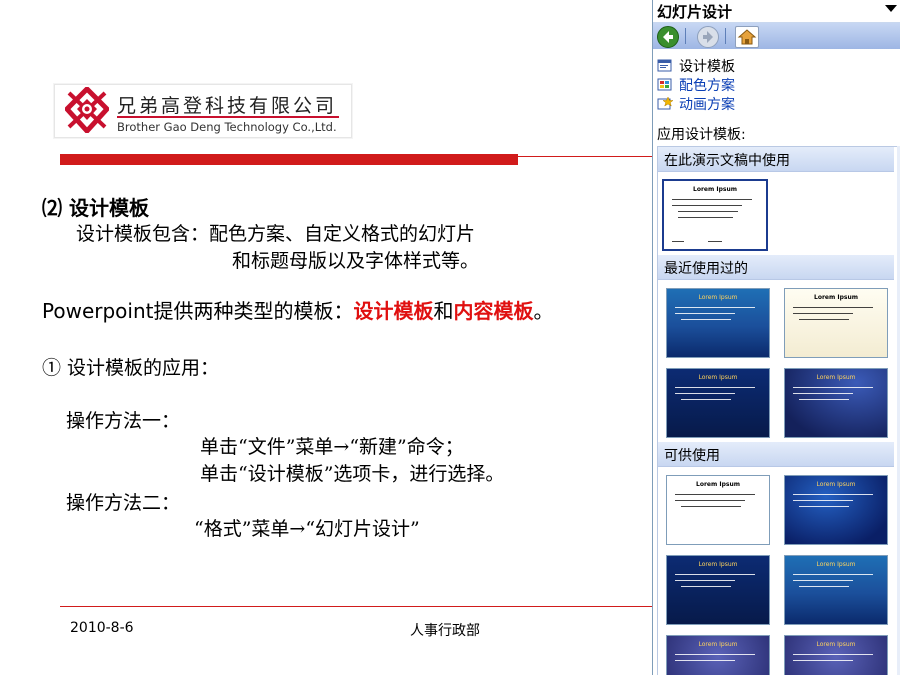 The height and width of the screenshot is (675, 900). I want to click on section-header-label: 最近使用过的, so click(706, 269).